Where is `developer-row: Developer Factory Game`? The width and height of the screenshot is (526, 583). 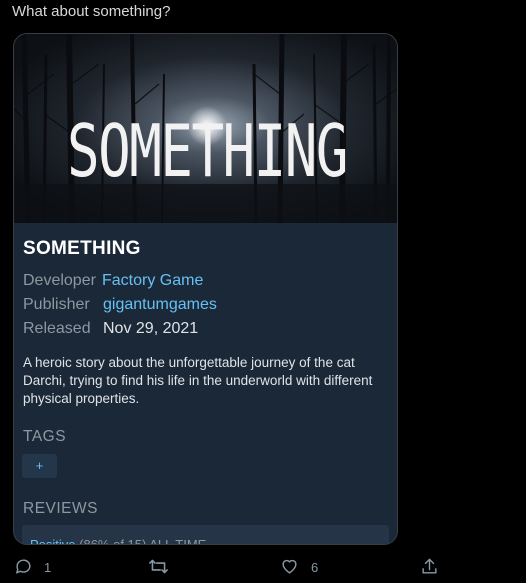
developer-row: Developer Factory Game is located at coordinates (113, 281).